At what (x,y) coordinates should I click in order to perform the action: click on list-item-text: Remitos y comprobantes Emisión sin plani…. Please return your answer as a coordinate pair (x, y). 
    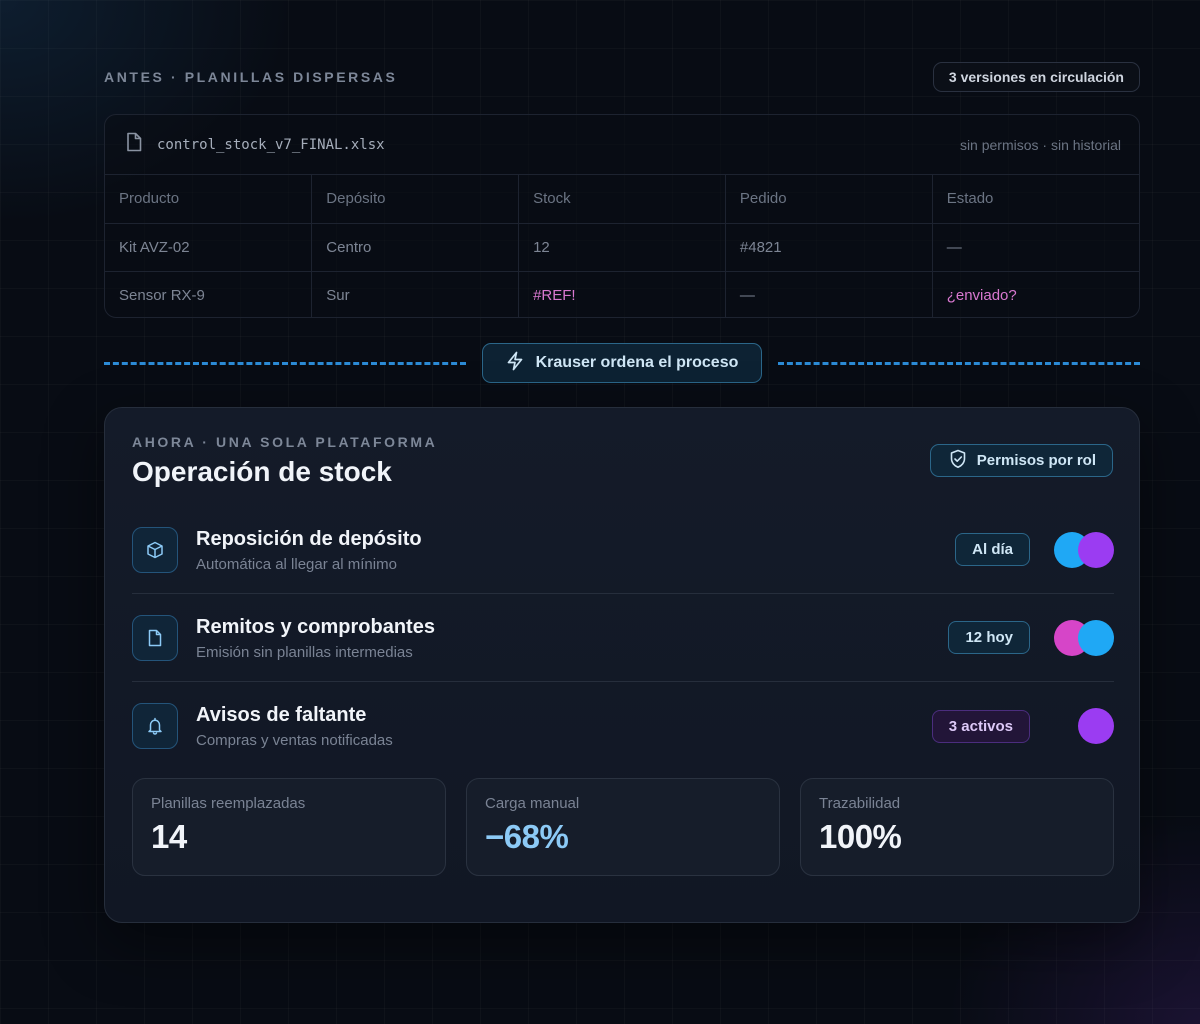
    Looking at the image, I should click on (572, 638).